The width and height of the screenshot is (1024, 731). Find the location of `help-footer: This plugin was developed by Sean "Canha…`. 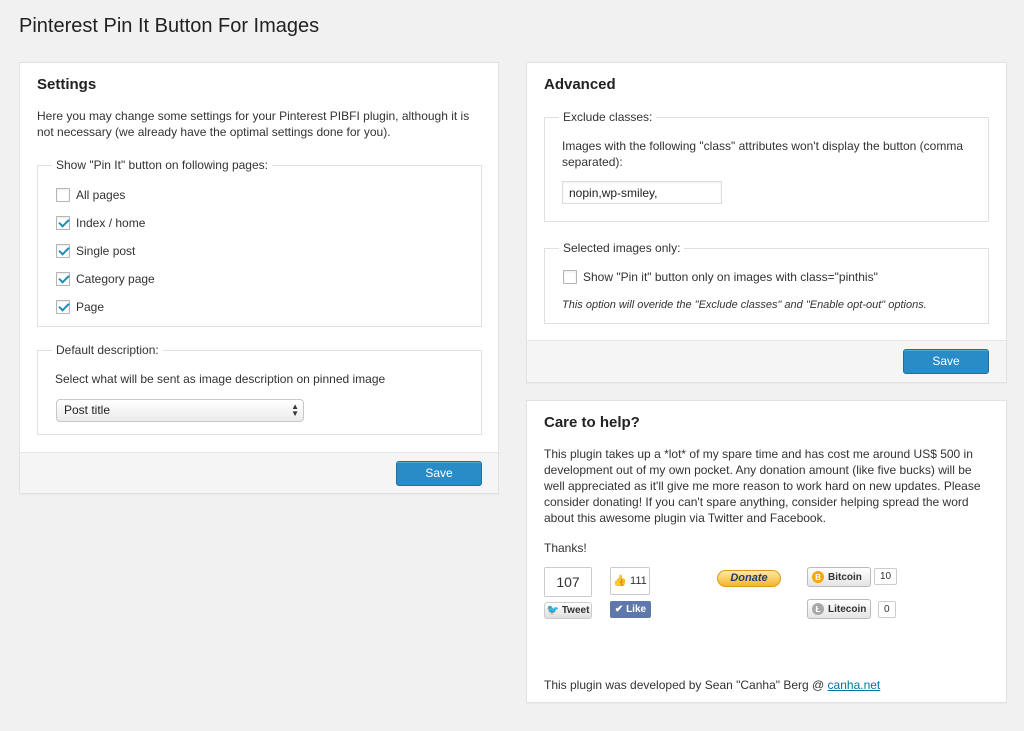

help-footer: This plugin was developed by Sean "Canha… is located at coordinates (712, 685).